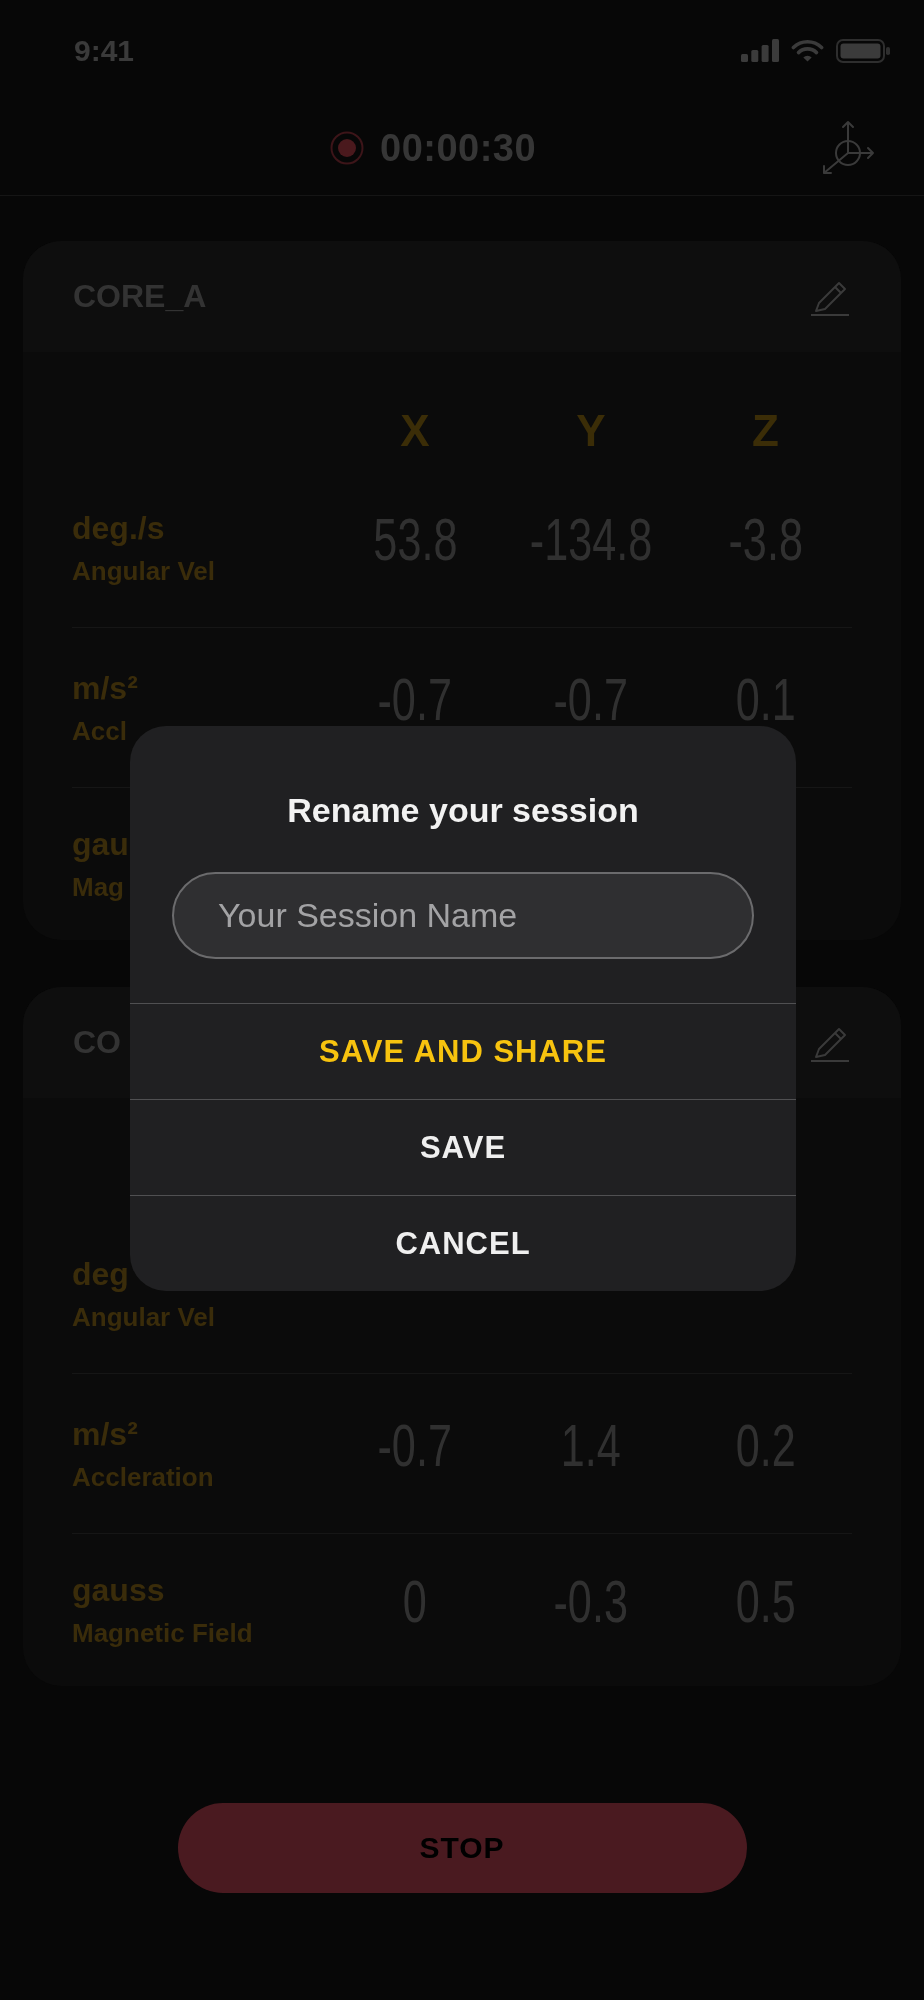  What do you see at coordinates (848, 148) in the screenshot?
I see `axes-icon` at bounding box center [848, 148].